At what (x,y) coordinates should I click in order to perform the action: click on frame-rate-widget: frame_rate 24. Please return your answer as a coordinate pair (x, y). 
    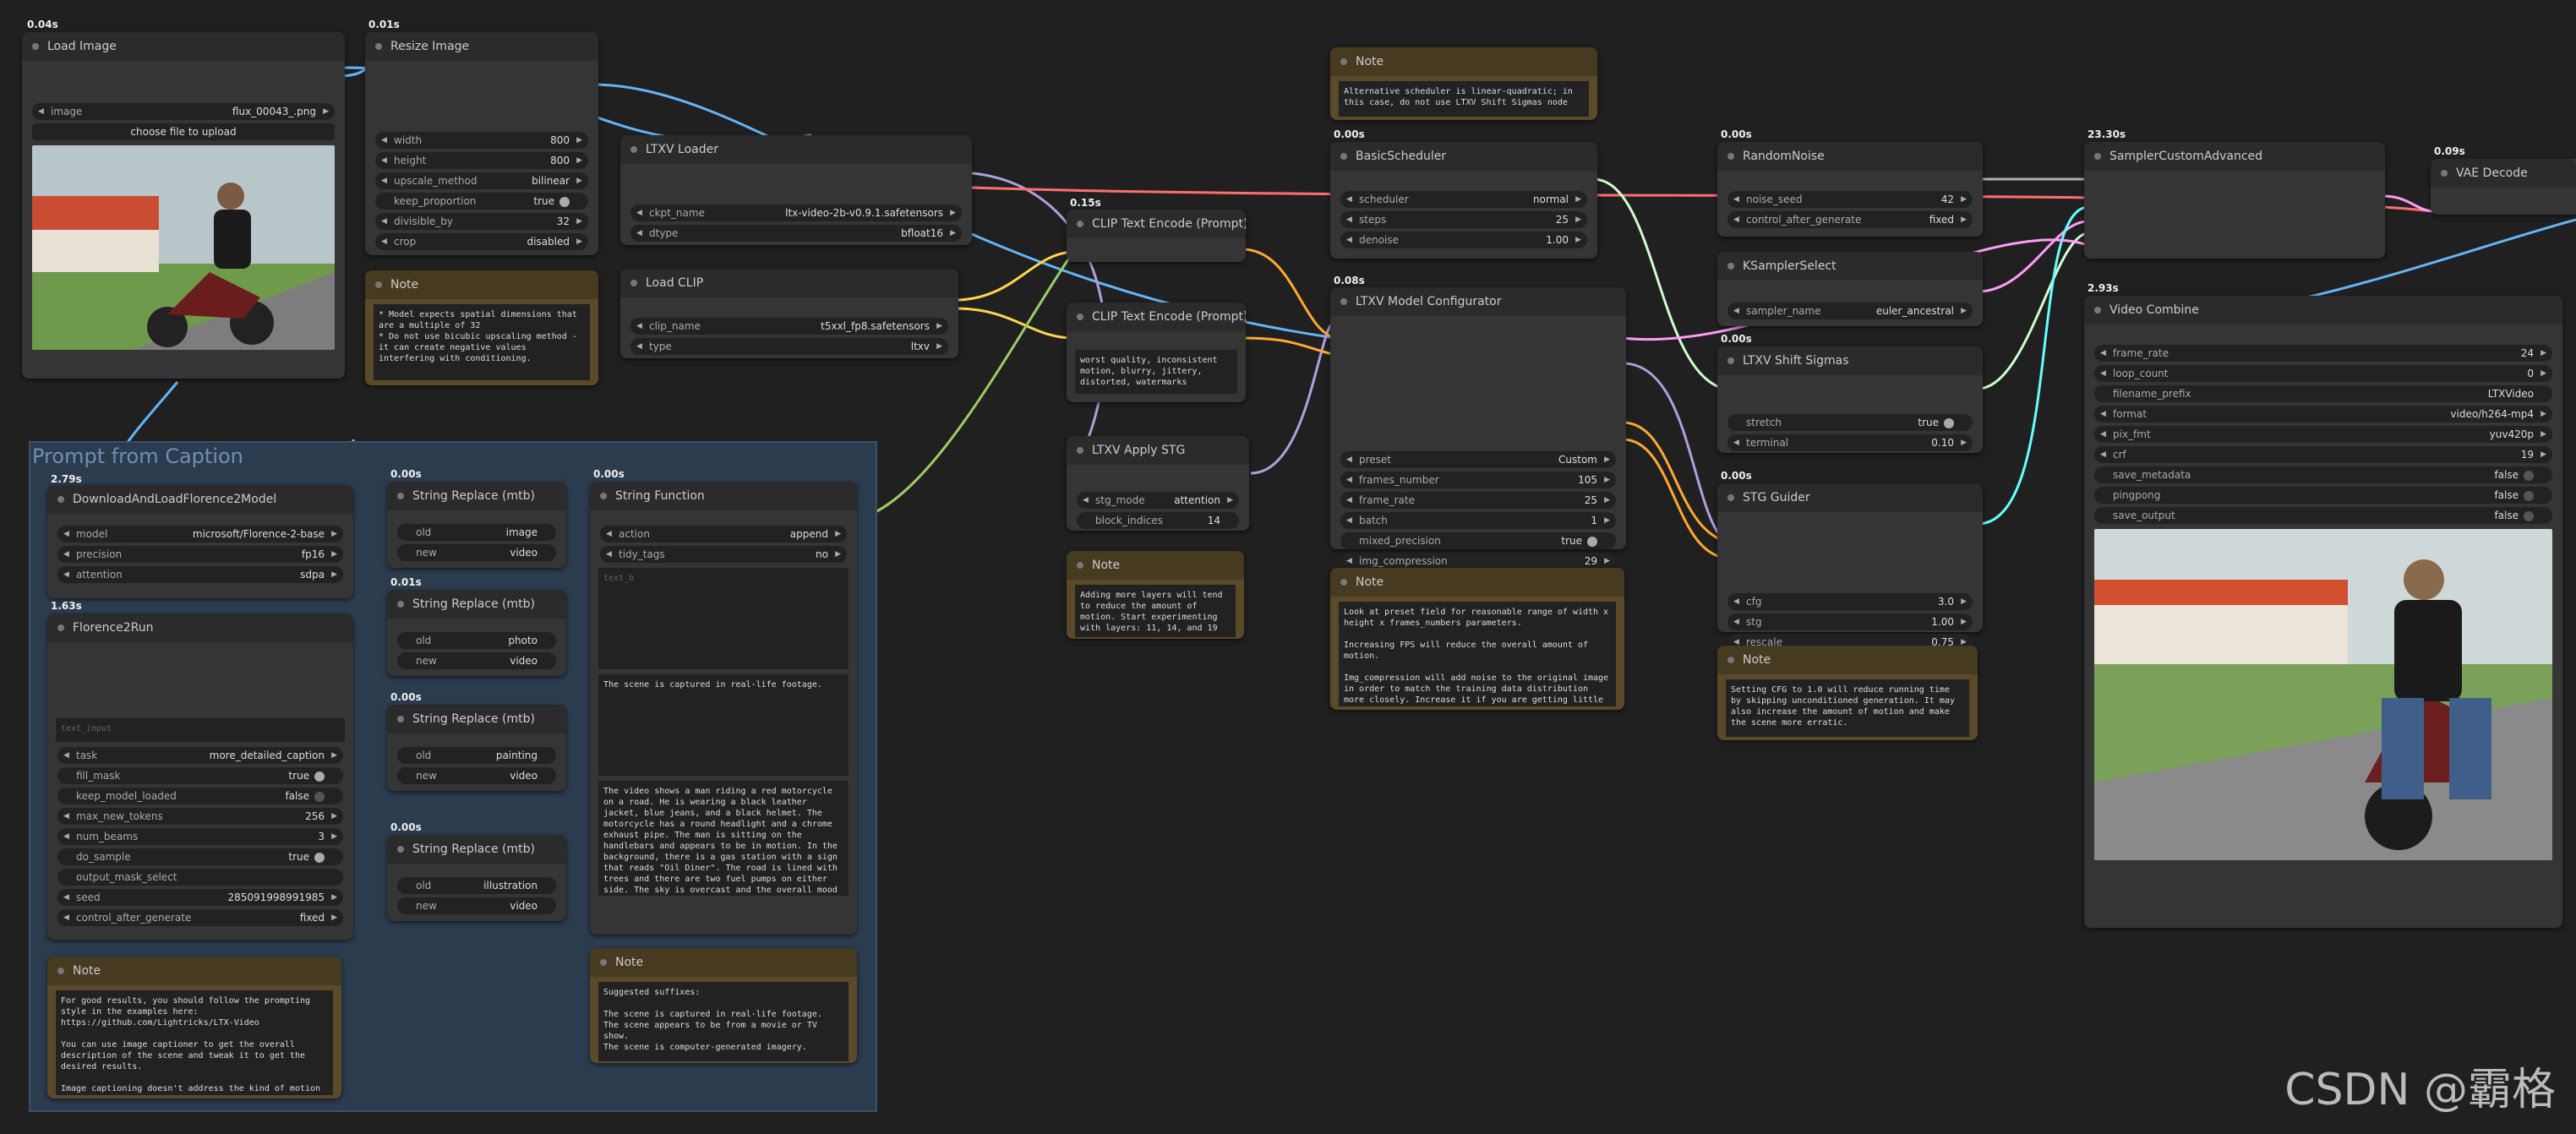
    Looking at the image, I should click on (2323, 353).